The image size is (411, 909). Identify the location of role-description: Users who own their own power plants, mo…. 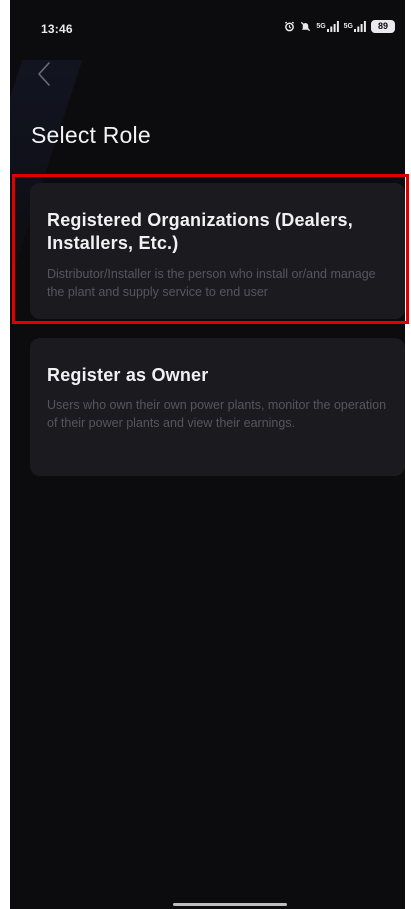
(217, 414).